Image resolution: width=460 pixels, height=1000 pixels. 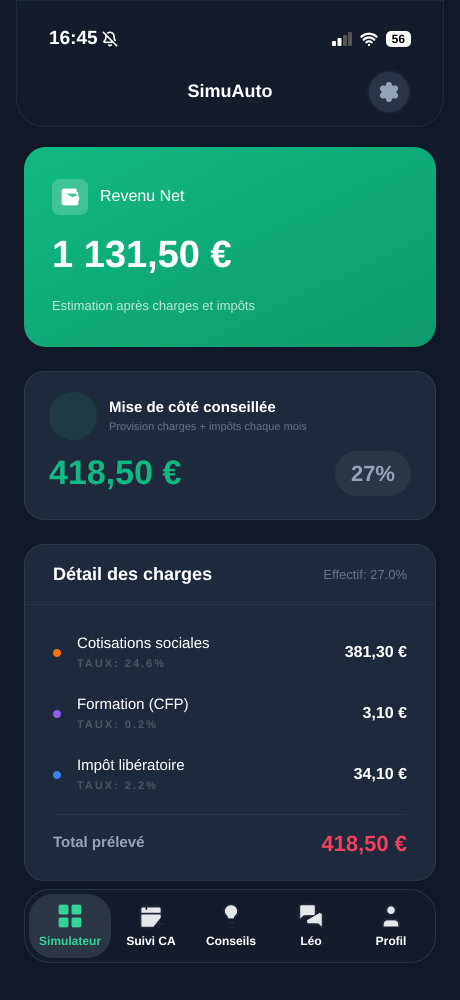 I want to click on tab-item: Profil, so click(x=391, y=926).